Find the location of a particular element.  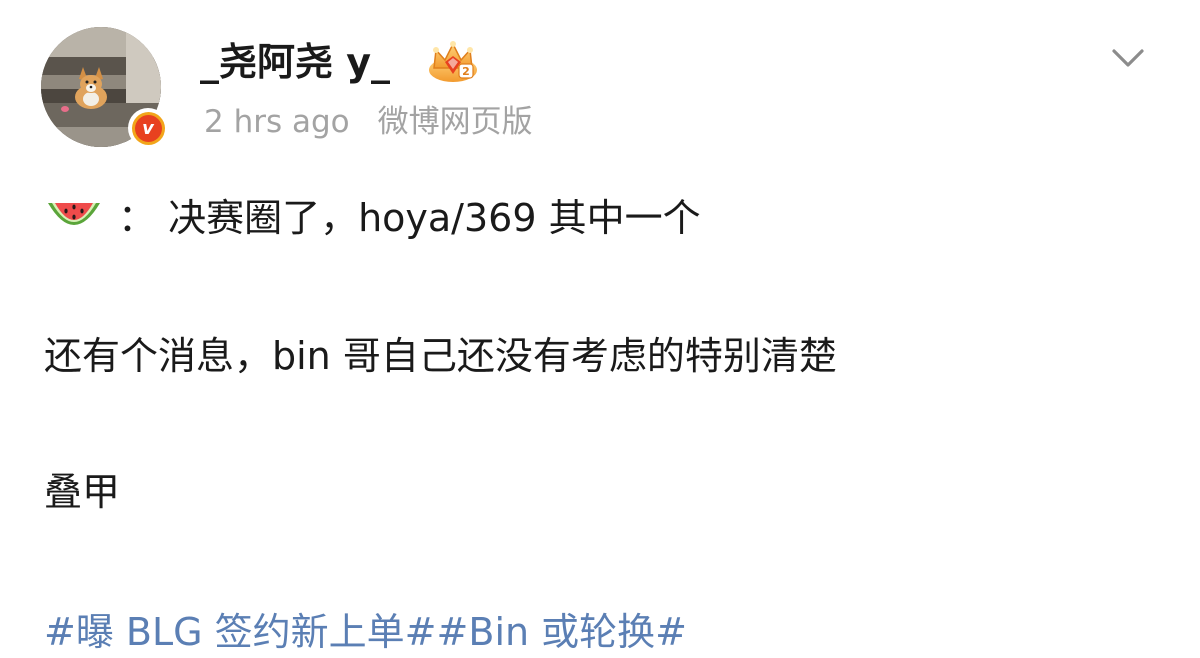

chevron-down-icon is located at coordinates (1128, 58).